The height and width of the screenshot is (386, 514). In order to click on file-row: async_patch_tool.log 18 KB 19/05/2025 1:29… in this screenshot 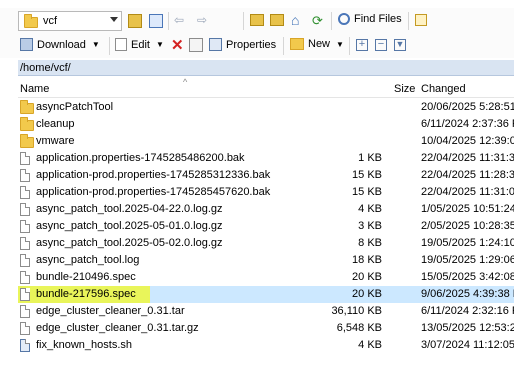, I will do `click(266, 260)`.